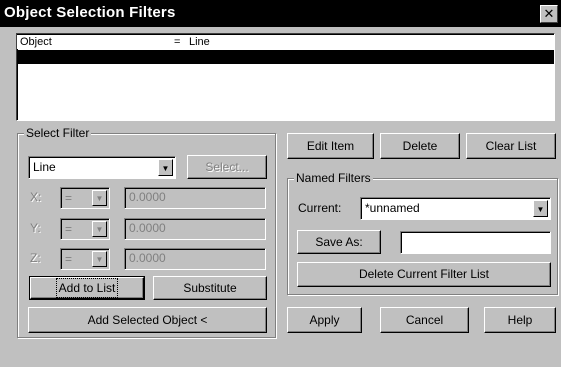 The image size is (561, 367). I want to click on filter-type-value: Line, so click(44, 167).